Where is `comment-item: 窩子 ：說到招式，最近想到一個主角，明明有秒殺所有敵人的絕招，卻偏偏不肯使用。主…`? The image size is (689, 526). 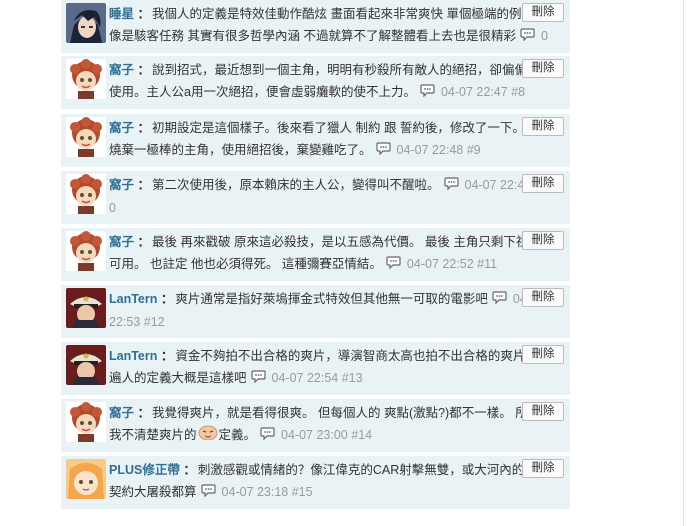 comment-item: 窩子 ：說到招式，最近想到一個主角，明明有秒殺所有敵人的絕招，卻偏偏不肯使用。主… is located at coordinates (315, 82).